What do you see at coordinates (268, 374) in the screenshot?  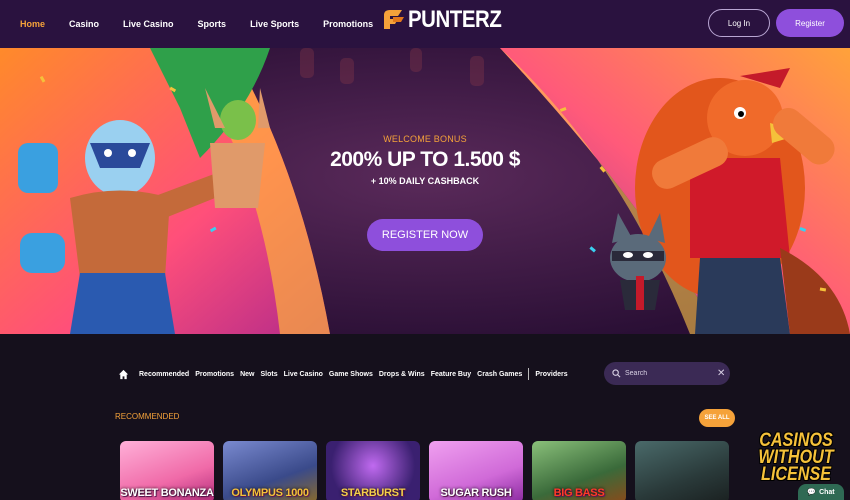 I see `category-slots: Slots` at bounding box center [268, 374].